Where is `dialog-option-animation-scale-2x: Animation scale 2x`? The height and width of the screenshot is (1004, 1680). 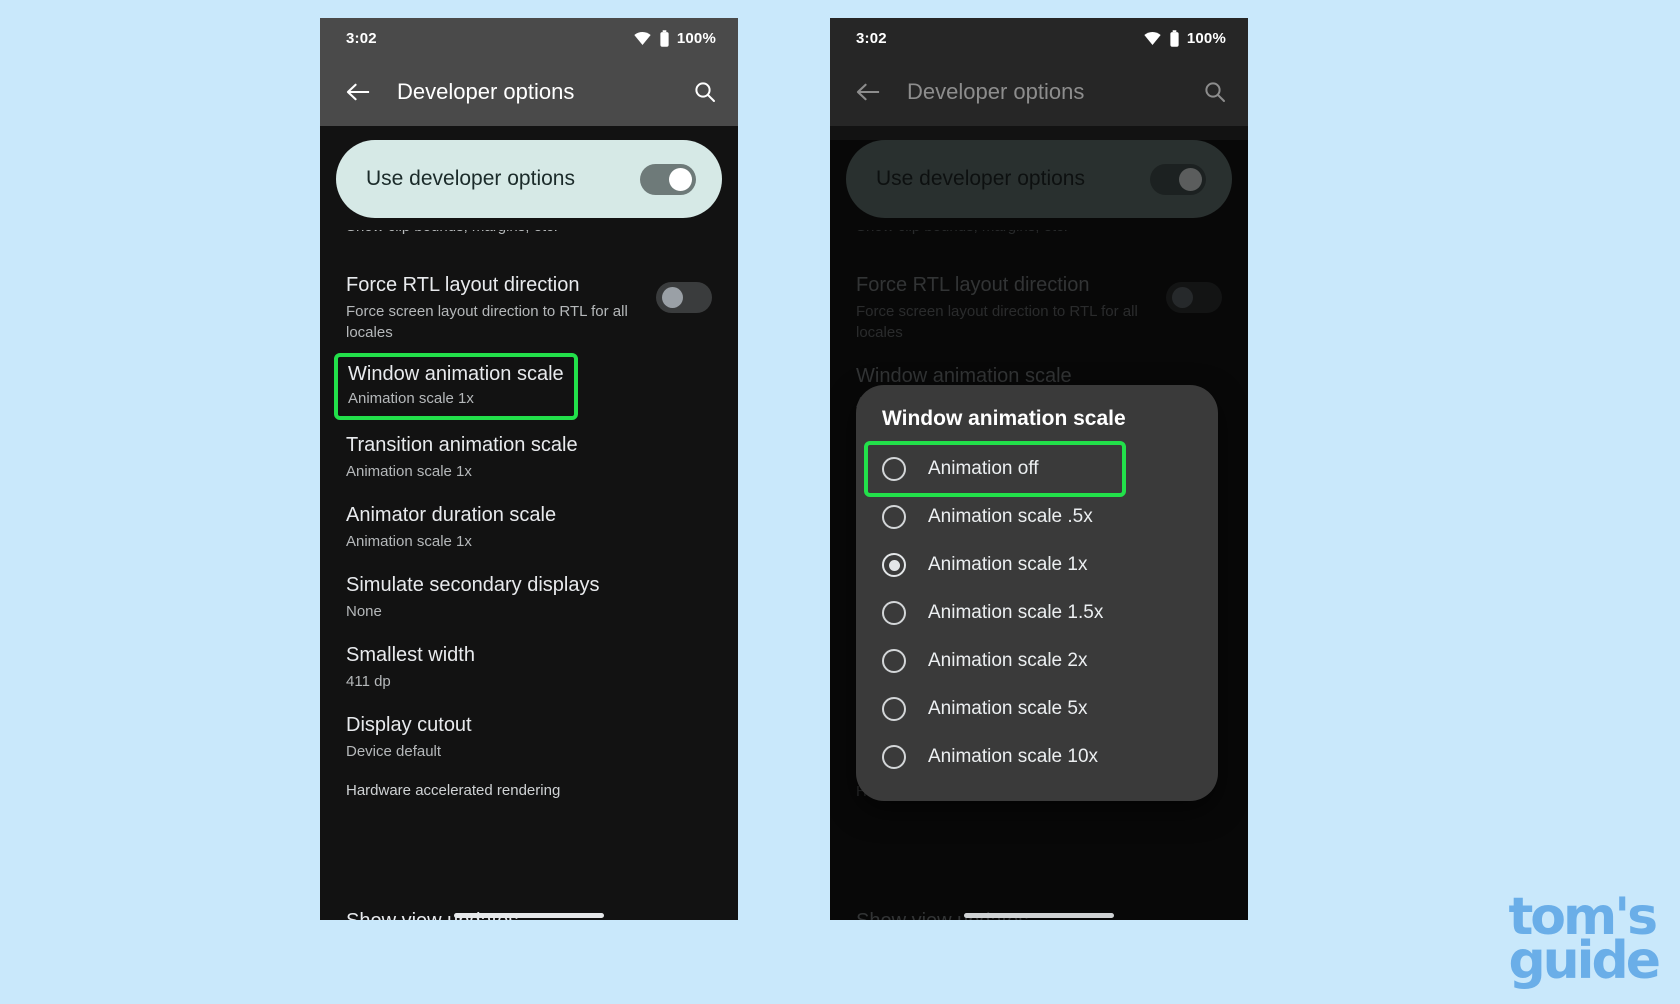
dialog-option-animation-scale-2x: Animation scale 2x is located at coordinates (1037, 661).